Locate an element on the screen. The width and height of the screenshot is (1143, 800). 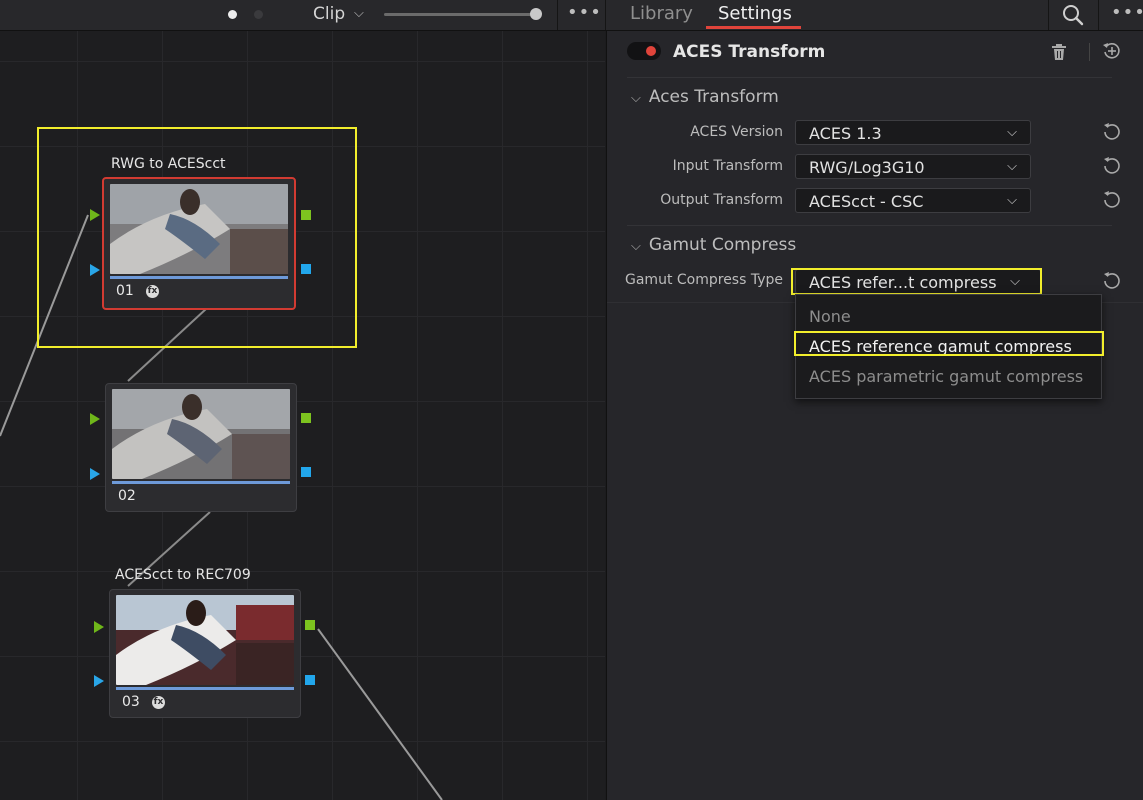
header-divider is located at coordinates (1089, 52).